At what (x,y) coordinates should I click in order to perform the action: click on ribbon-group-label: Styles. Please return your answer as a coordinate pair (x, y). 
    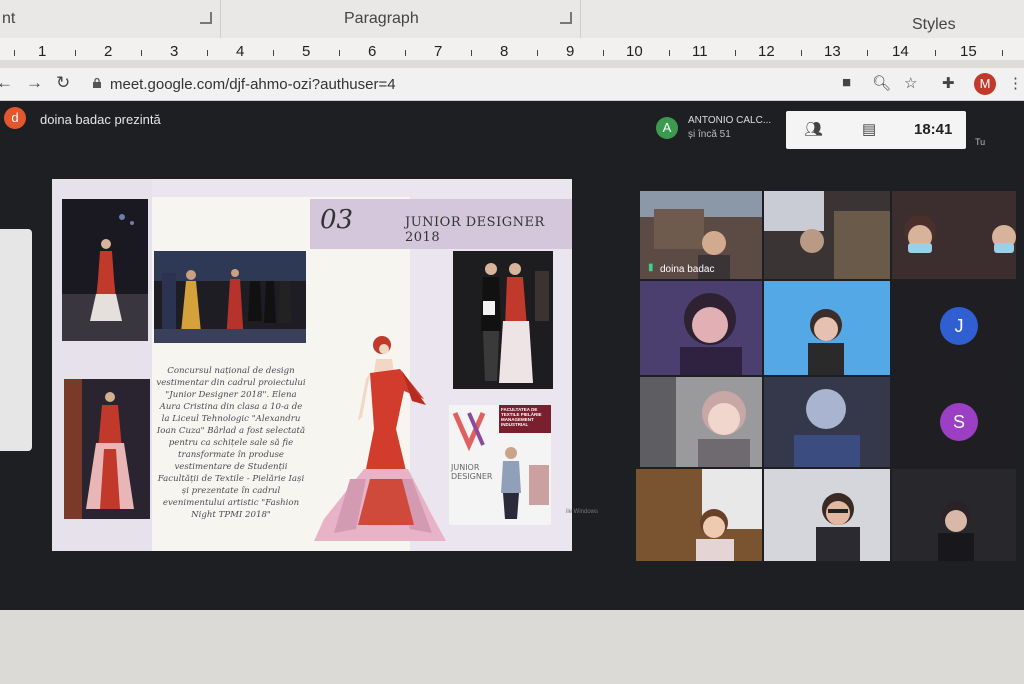
    Looking at the image, I should click on (934, 24).